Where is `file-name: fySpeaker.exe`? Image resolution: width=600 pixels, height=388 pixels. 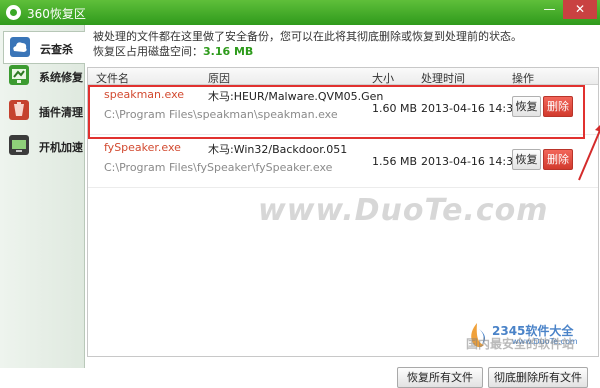
file-name: fySpeaker.exe is located at coordinates (142, 147).